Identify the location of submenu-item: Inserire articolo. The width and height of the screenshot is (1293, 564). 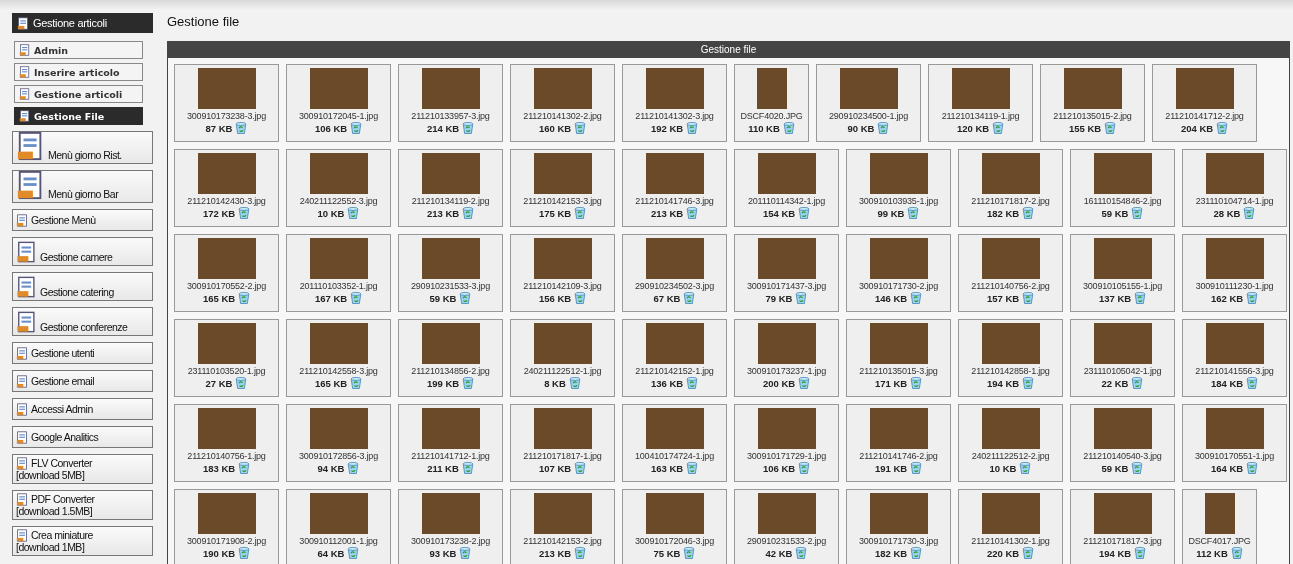
(78, 72).